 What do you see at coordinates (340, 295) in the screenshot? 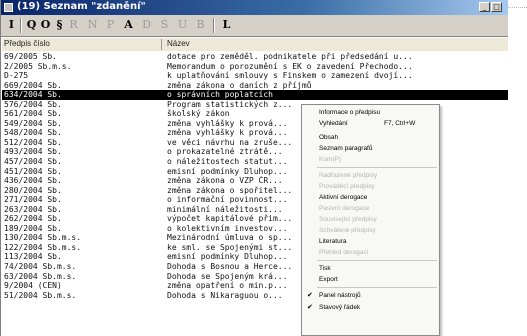
I see `menu-item-label: Panel nástrojů` at bounding box center [340, 295].